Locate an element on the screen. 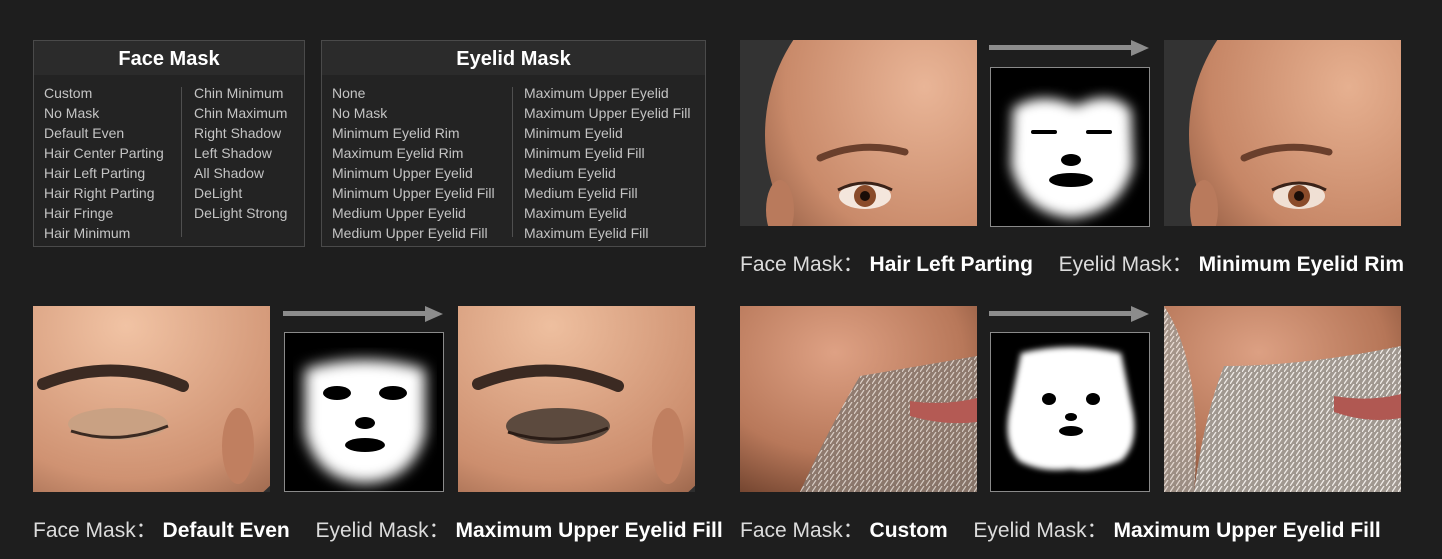 The width and height of the screenshot is (1442, 559). eyelid-mask-option: Maximum Eyelid Rim is located at coordinates (413, 153).